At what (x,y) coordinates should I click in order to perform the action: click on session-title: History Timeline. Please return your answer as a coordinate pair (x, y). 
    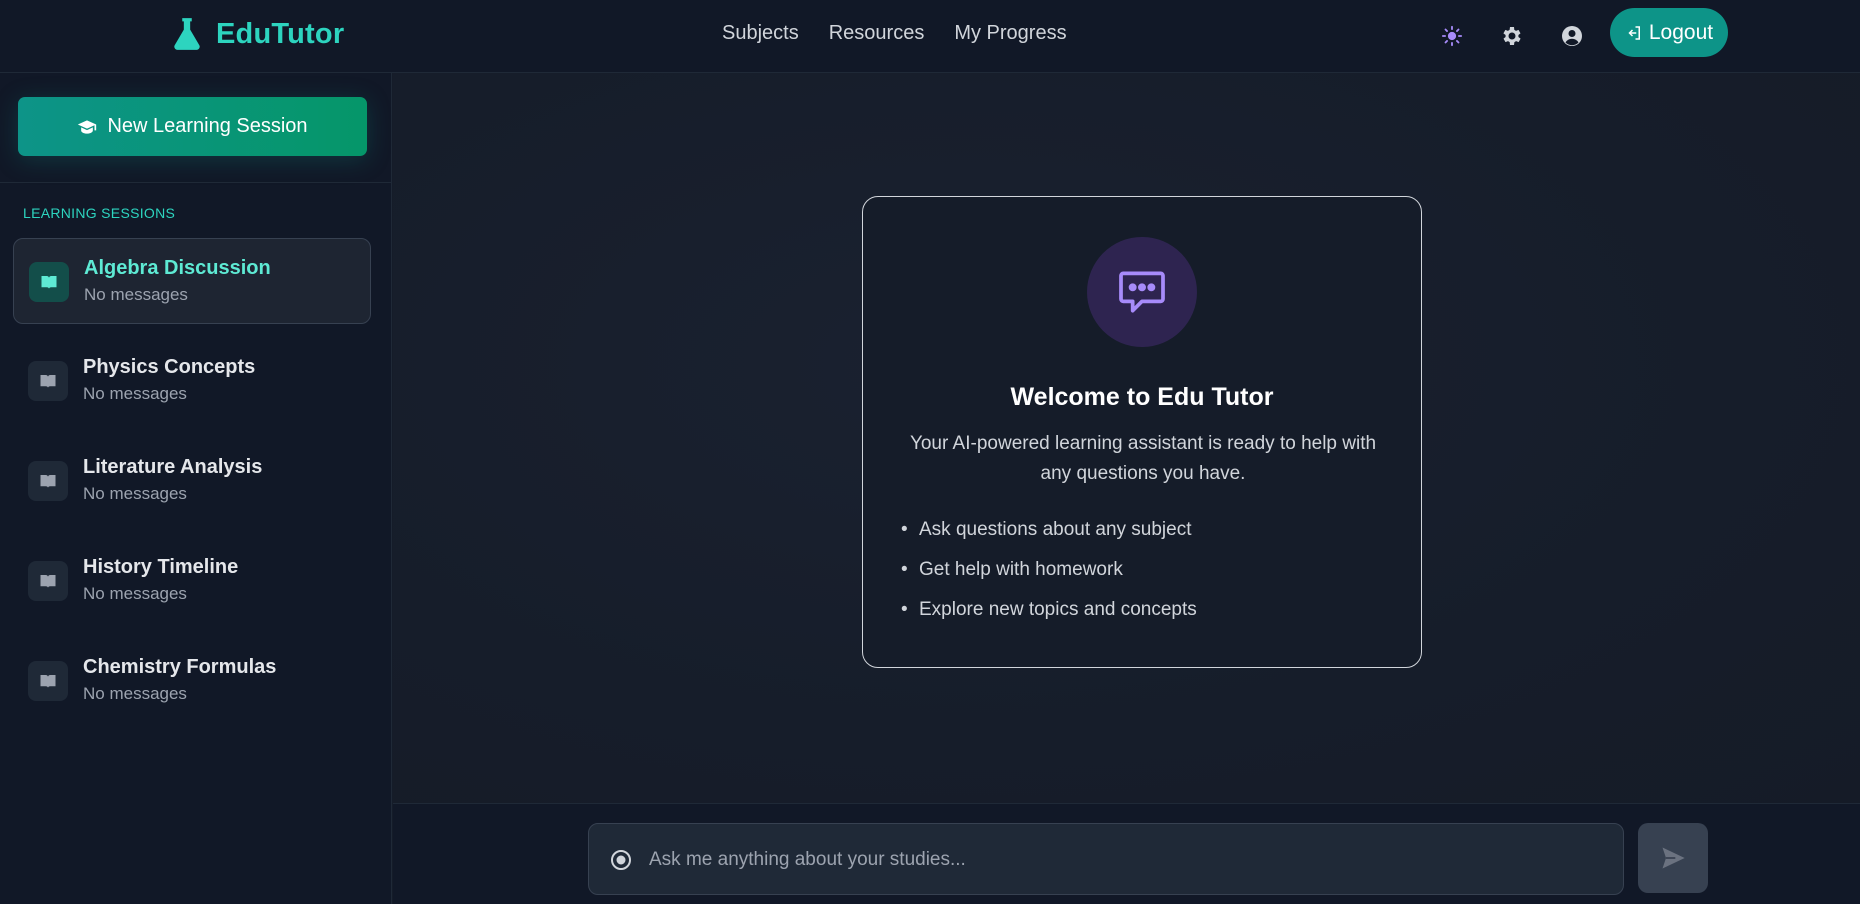
    Looking at the image, I should click on (161, 567).